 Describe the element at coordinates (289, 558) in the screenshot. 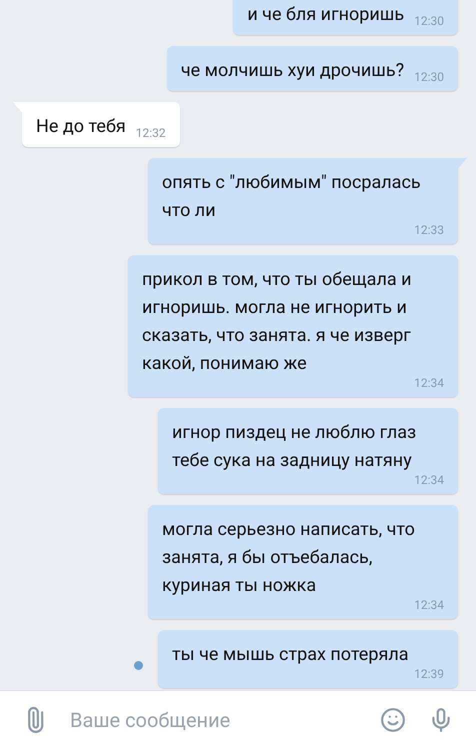

I see `message-text: могла серьезно написать, что занята, я бы отъебалась, куриная ты ножка` at that location.